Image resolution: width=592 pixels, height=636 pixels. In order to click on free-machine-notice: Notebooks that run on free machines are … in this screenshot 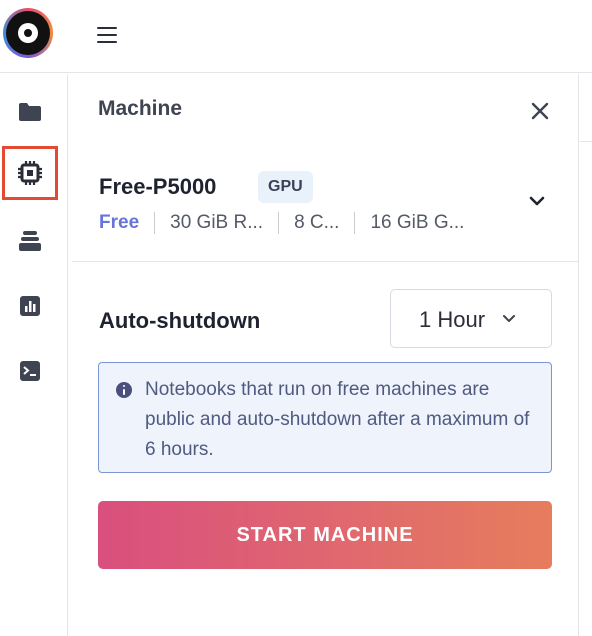, I will do `click(325, 417)`.